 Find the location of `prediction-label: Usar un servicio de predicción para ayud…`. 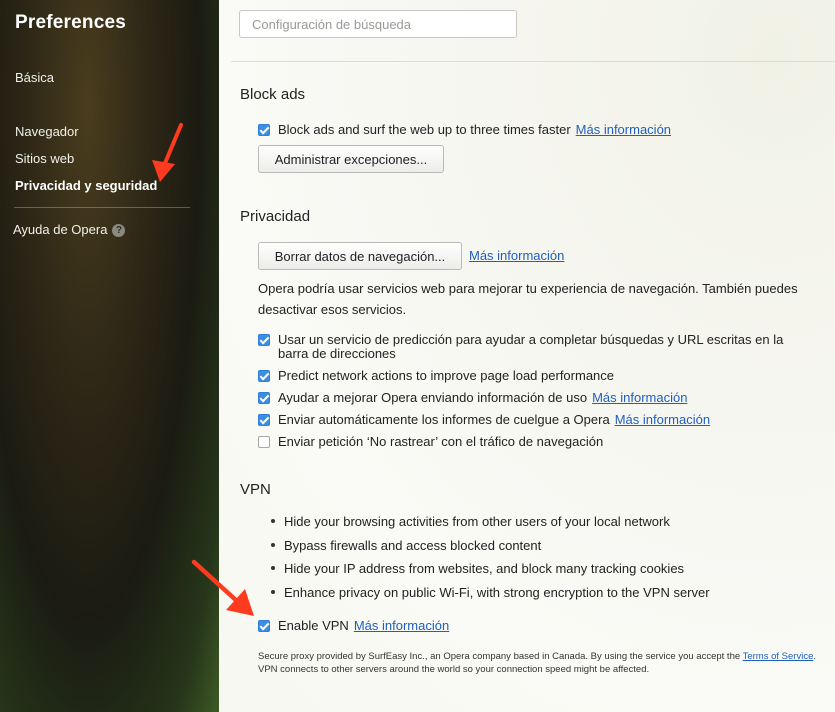

prediction-label: Usar un servicio de predicción para ayud… is located at coordinates (531, 339).